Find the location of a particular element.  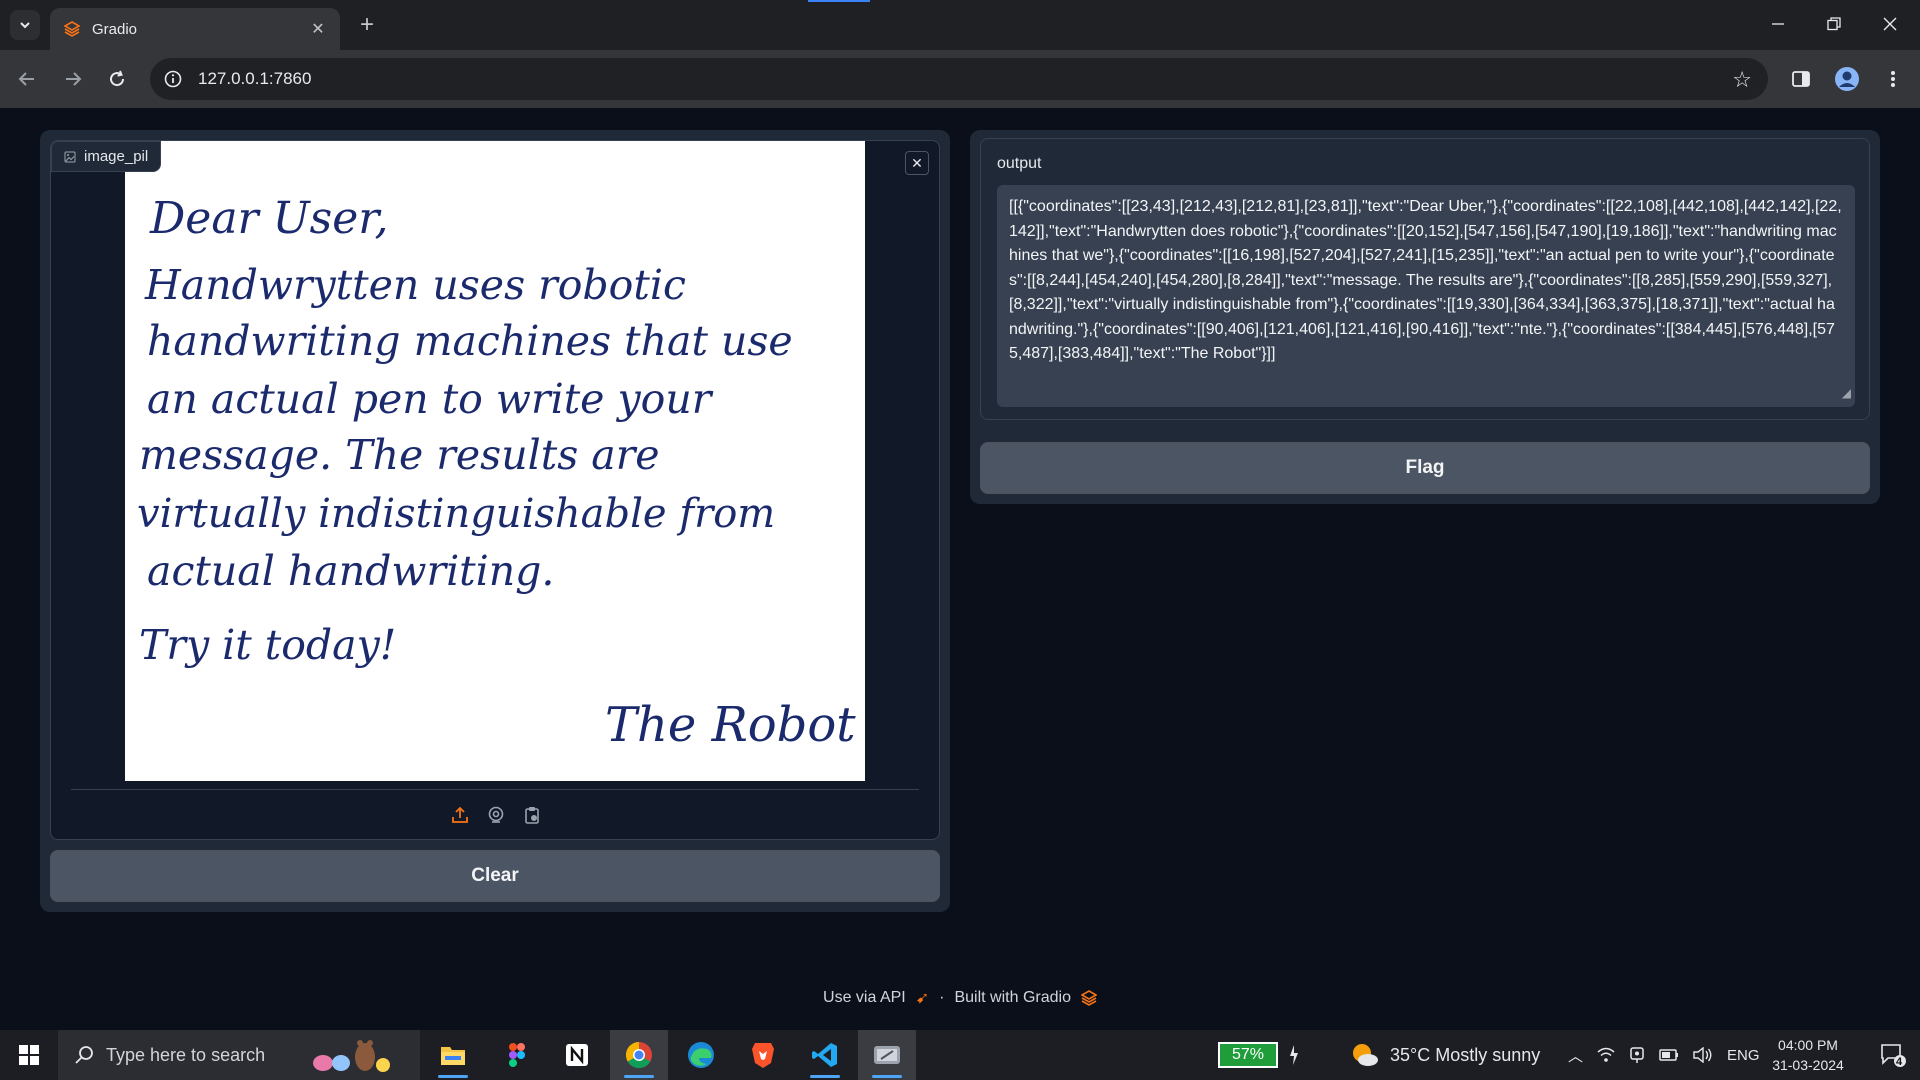

notion-icon is located at coordinates (577, 1055).